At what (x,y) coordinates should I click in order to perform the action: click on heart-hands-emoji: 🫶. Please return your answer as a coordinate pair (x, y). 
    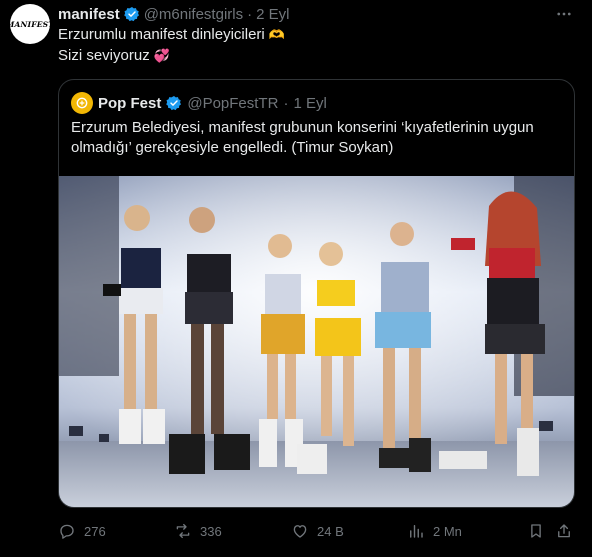
    Looking at the image, I should click on (276, 34).